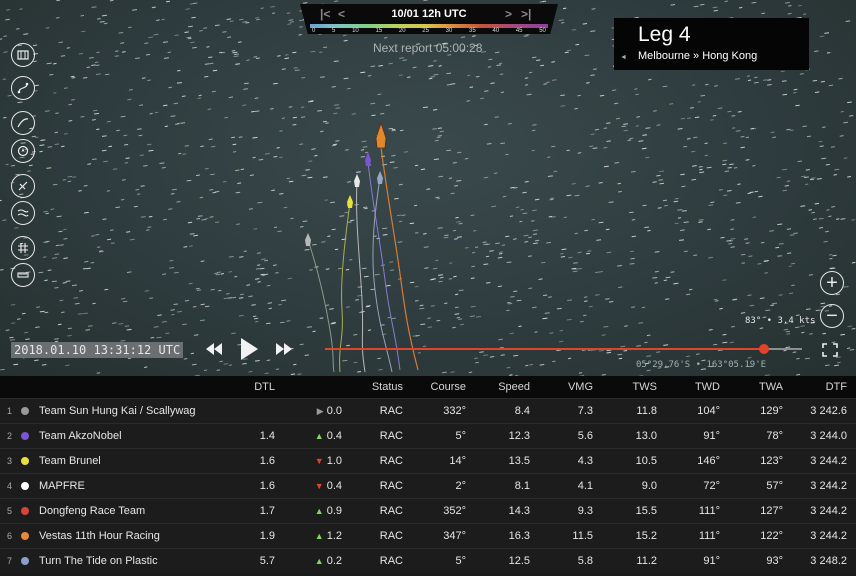 The height and width of the screenshot is (576, 856). Describe the element at coordinates (10, 511) in the screenshot. I see `rank: 5` at that location.